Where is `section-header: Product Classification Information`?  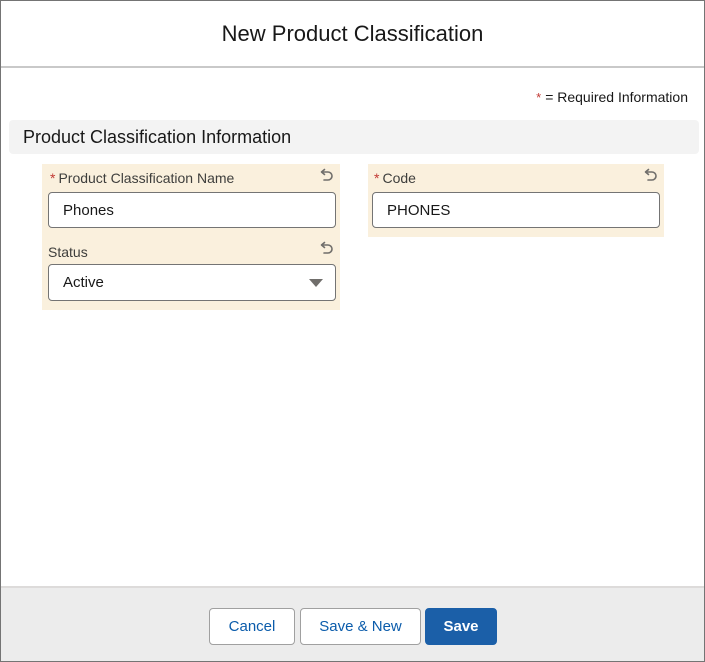 section-header: Product Classification Information is located at coordinates (354, 137).